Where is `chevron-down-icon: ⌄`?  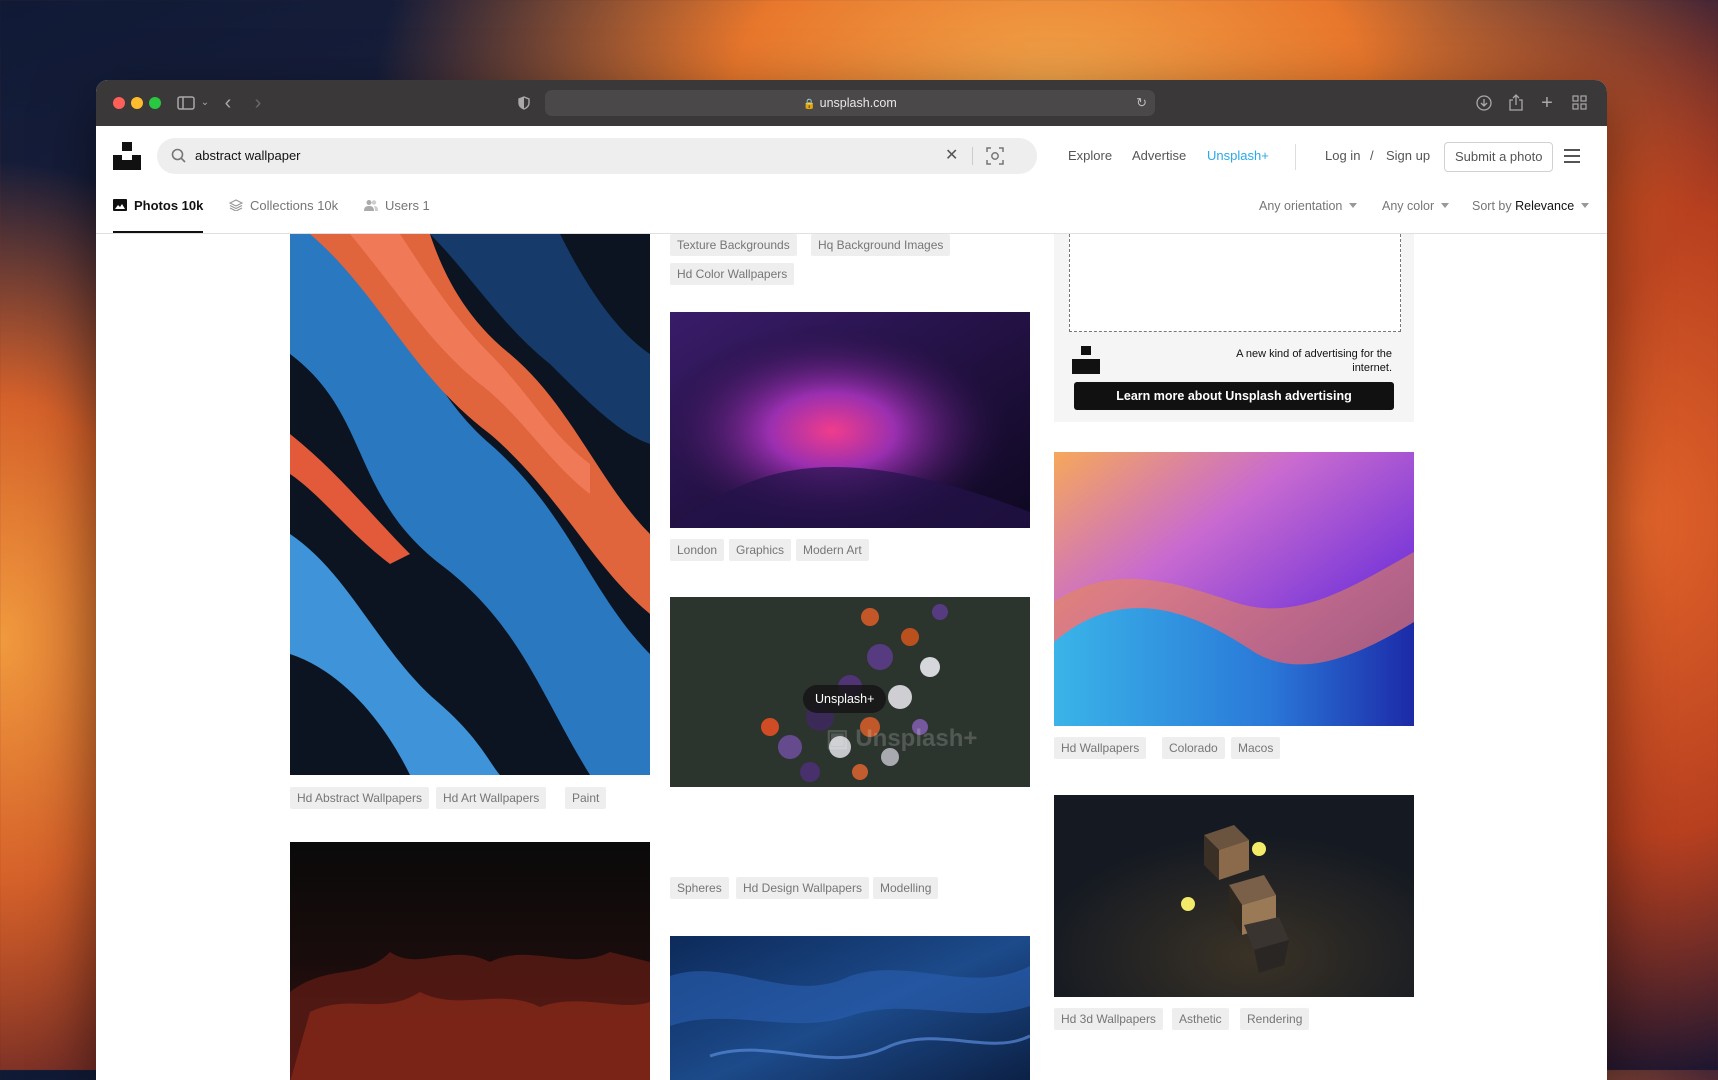
chevron-down-icon: ⌄ is located at coordinates (205, 103).